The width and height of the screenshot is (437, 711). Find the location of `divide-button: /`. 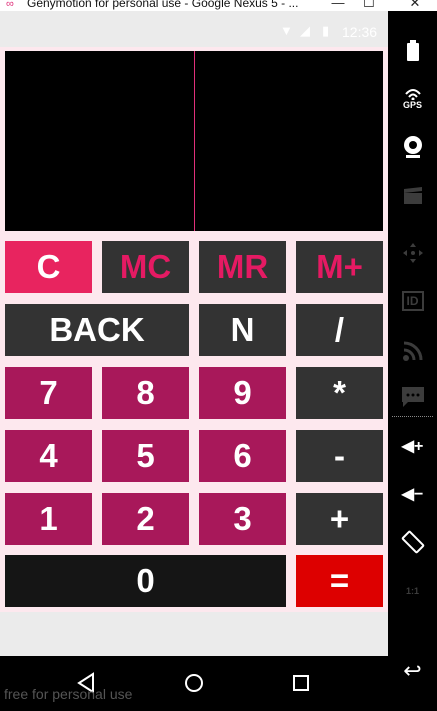

divide-button: / is located at coordinates (339, 330).